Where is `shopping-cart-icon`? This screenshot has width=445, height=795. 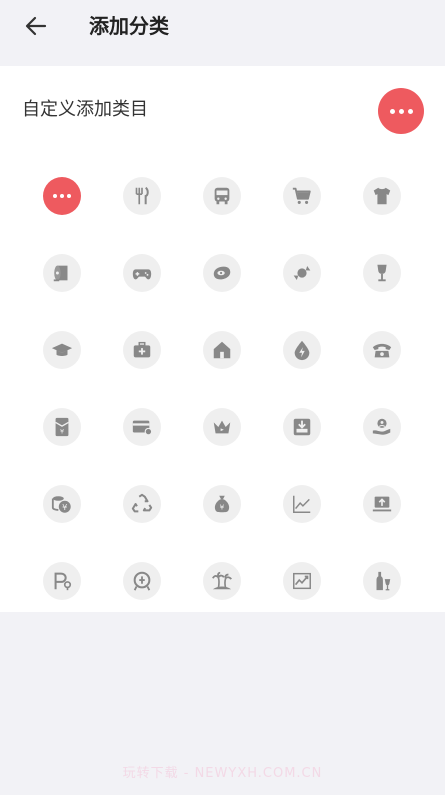 shopping-cart-icon is located at coordinates (302, 195).